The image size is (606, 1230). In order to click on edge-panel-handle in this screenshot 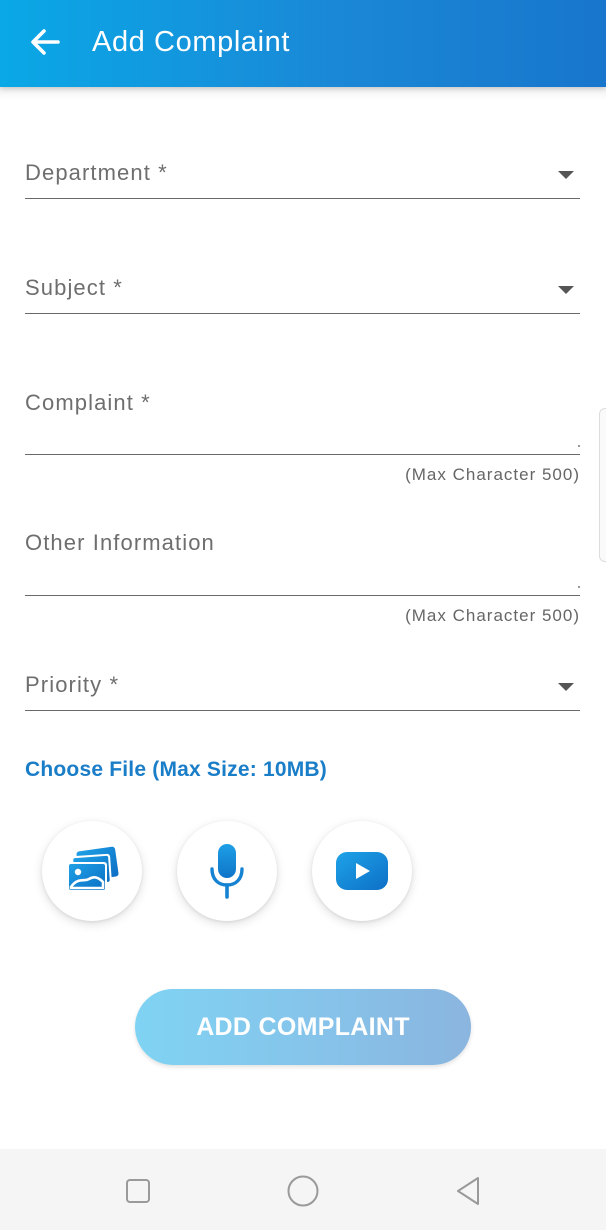, I will do `click(602, 485)`.